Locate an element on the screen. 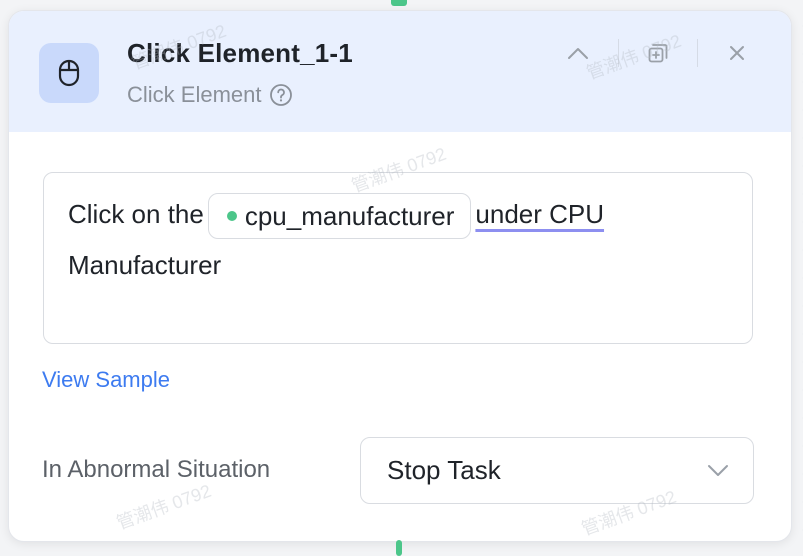  chevron-down-icon is located at coordinates (718, 470).